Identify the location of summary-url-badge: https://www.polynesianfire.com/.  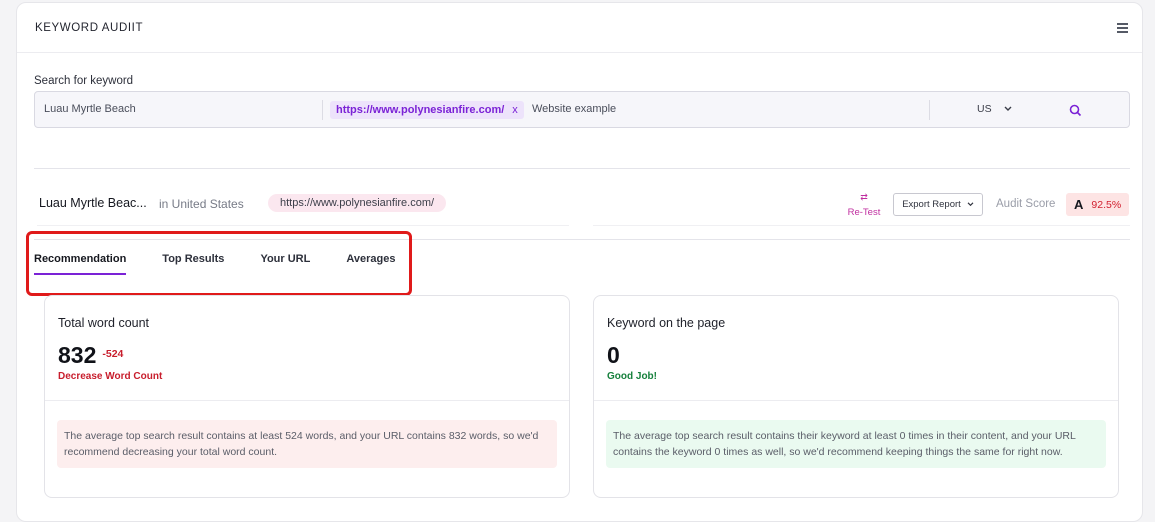
(357, 203).